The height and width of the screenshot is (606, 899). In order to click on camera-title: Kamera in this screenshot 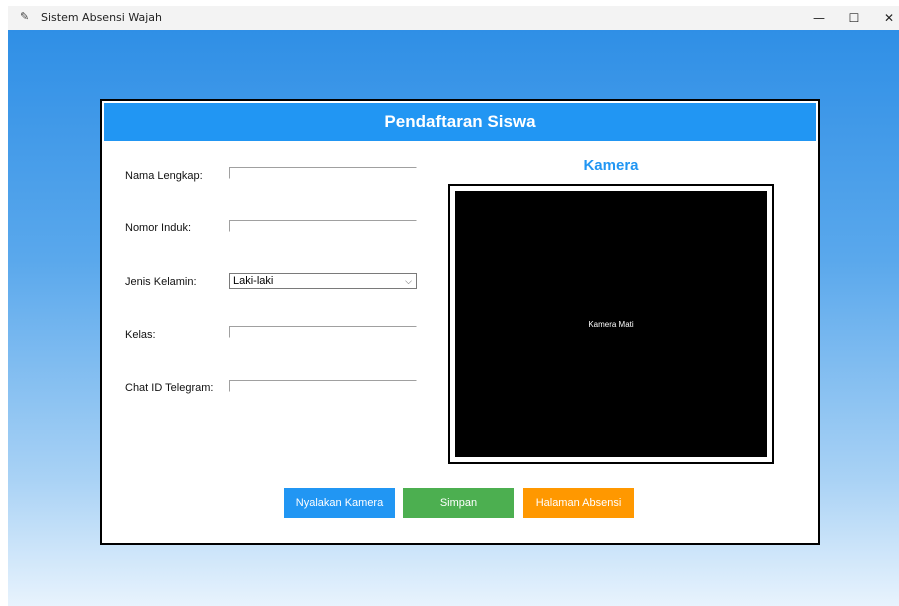, I will do `click(611, 165)`.